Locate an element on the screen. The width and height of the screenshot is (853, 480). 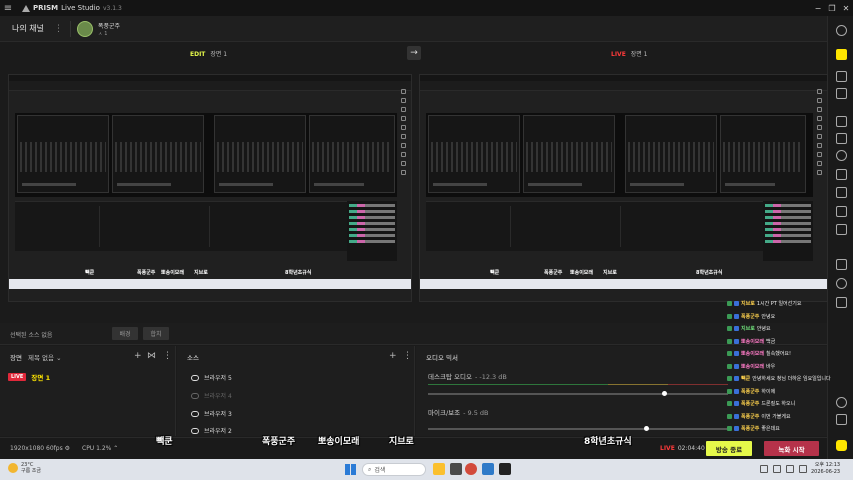
image-icon is located at coordinates (841, 138).